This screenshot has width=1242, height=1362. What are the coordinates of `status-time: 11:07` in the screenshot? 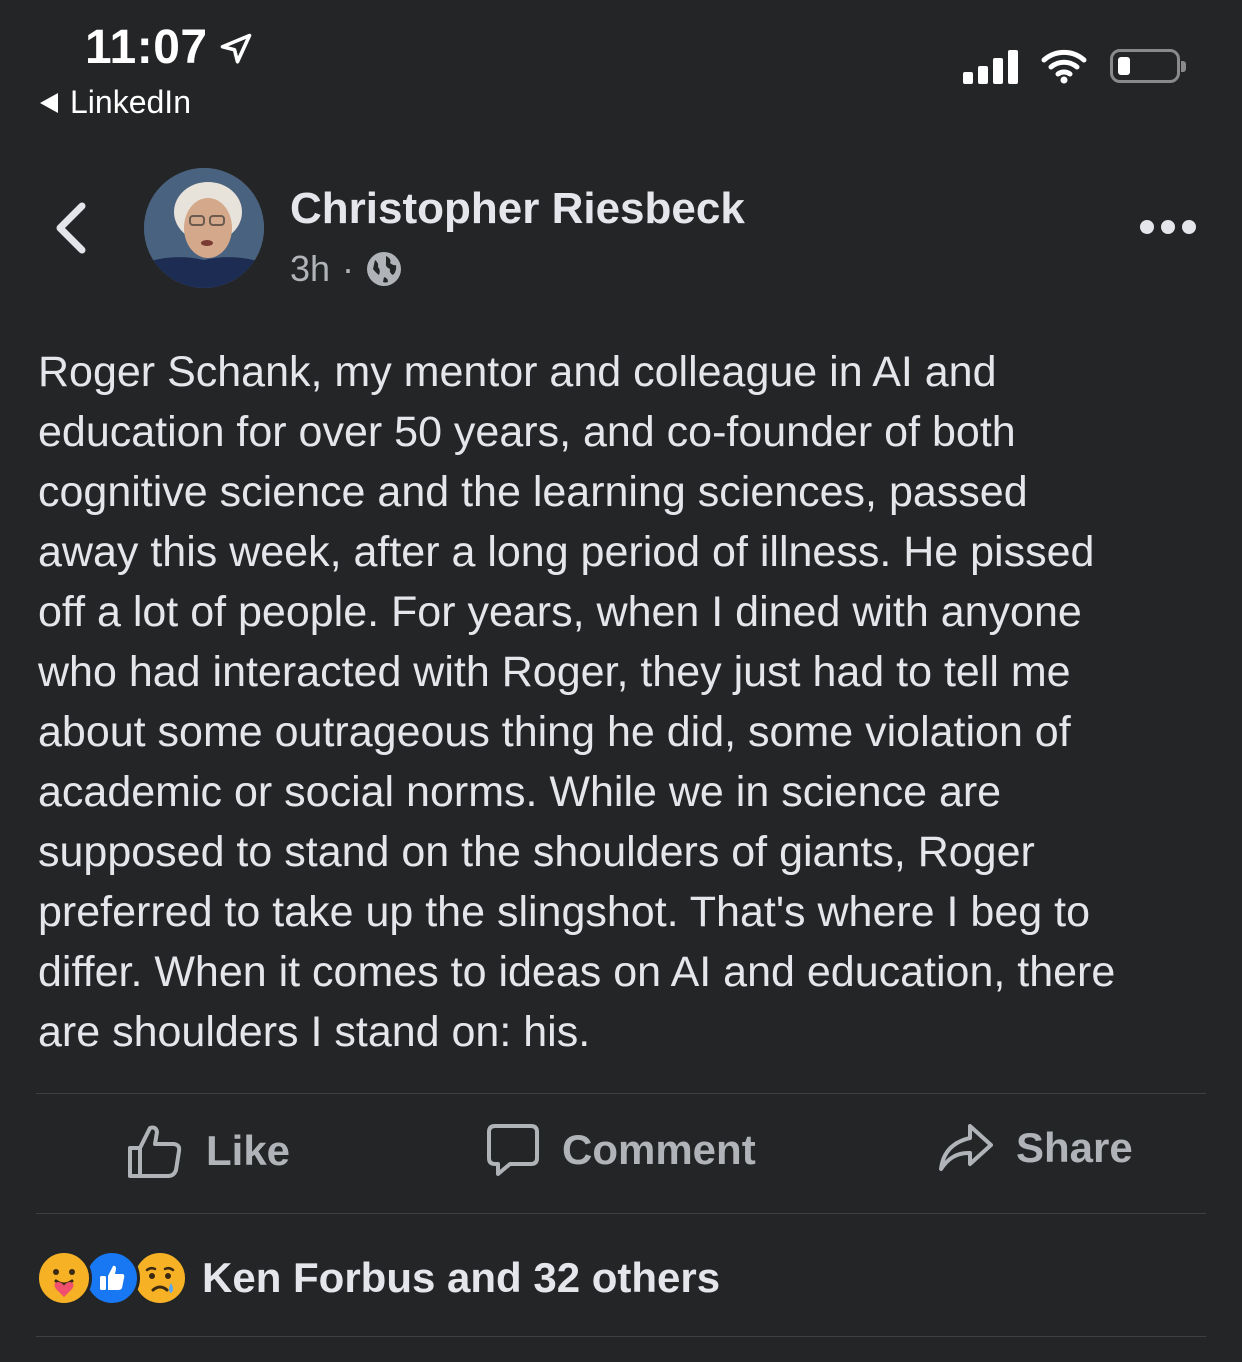 It's located at (169, 47).